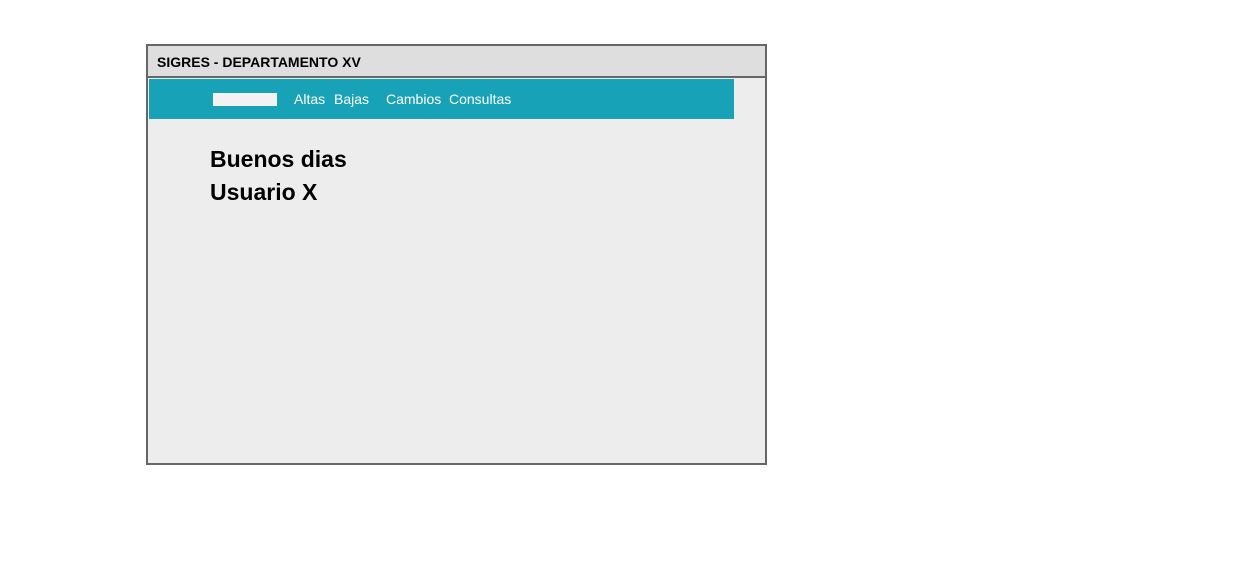 The height and width of the screenshot is (573, 1251). Describe the element at coordinates (278, 176) in the screenshot. I see `greeting: Buenos dias Usuario X` at that location.